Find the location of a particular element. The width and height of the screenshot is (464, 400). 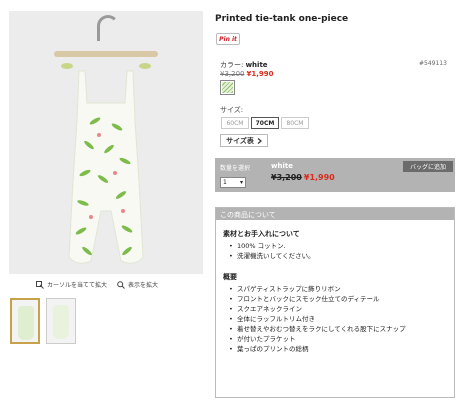

list-item: 全体にラッフルトリム付き is located at coordinates (338, 319).